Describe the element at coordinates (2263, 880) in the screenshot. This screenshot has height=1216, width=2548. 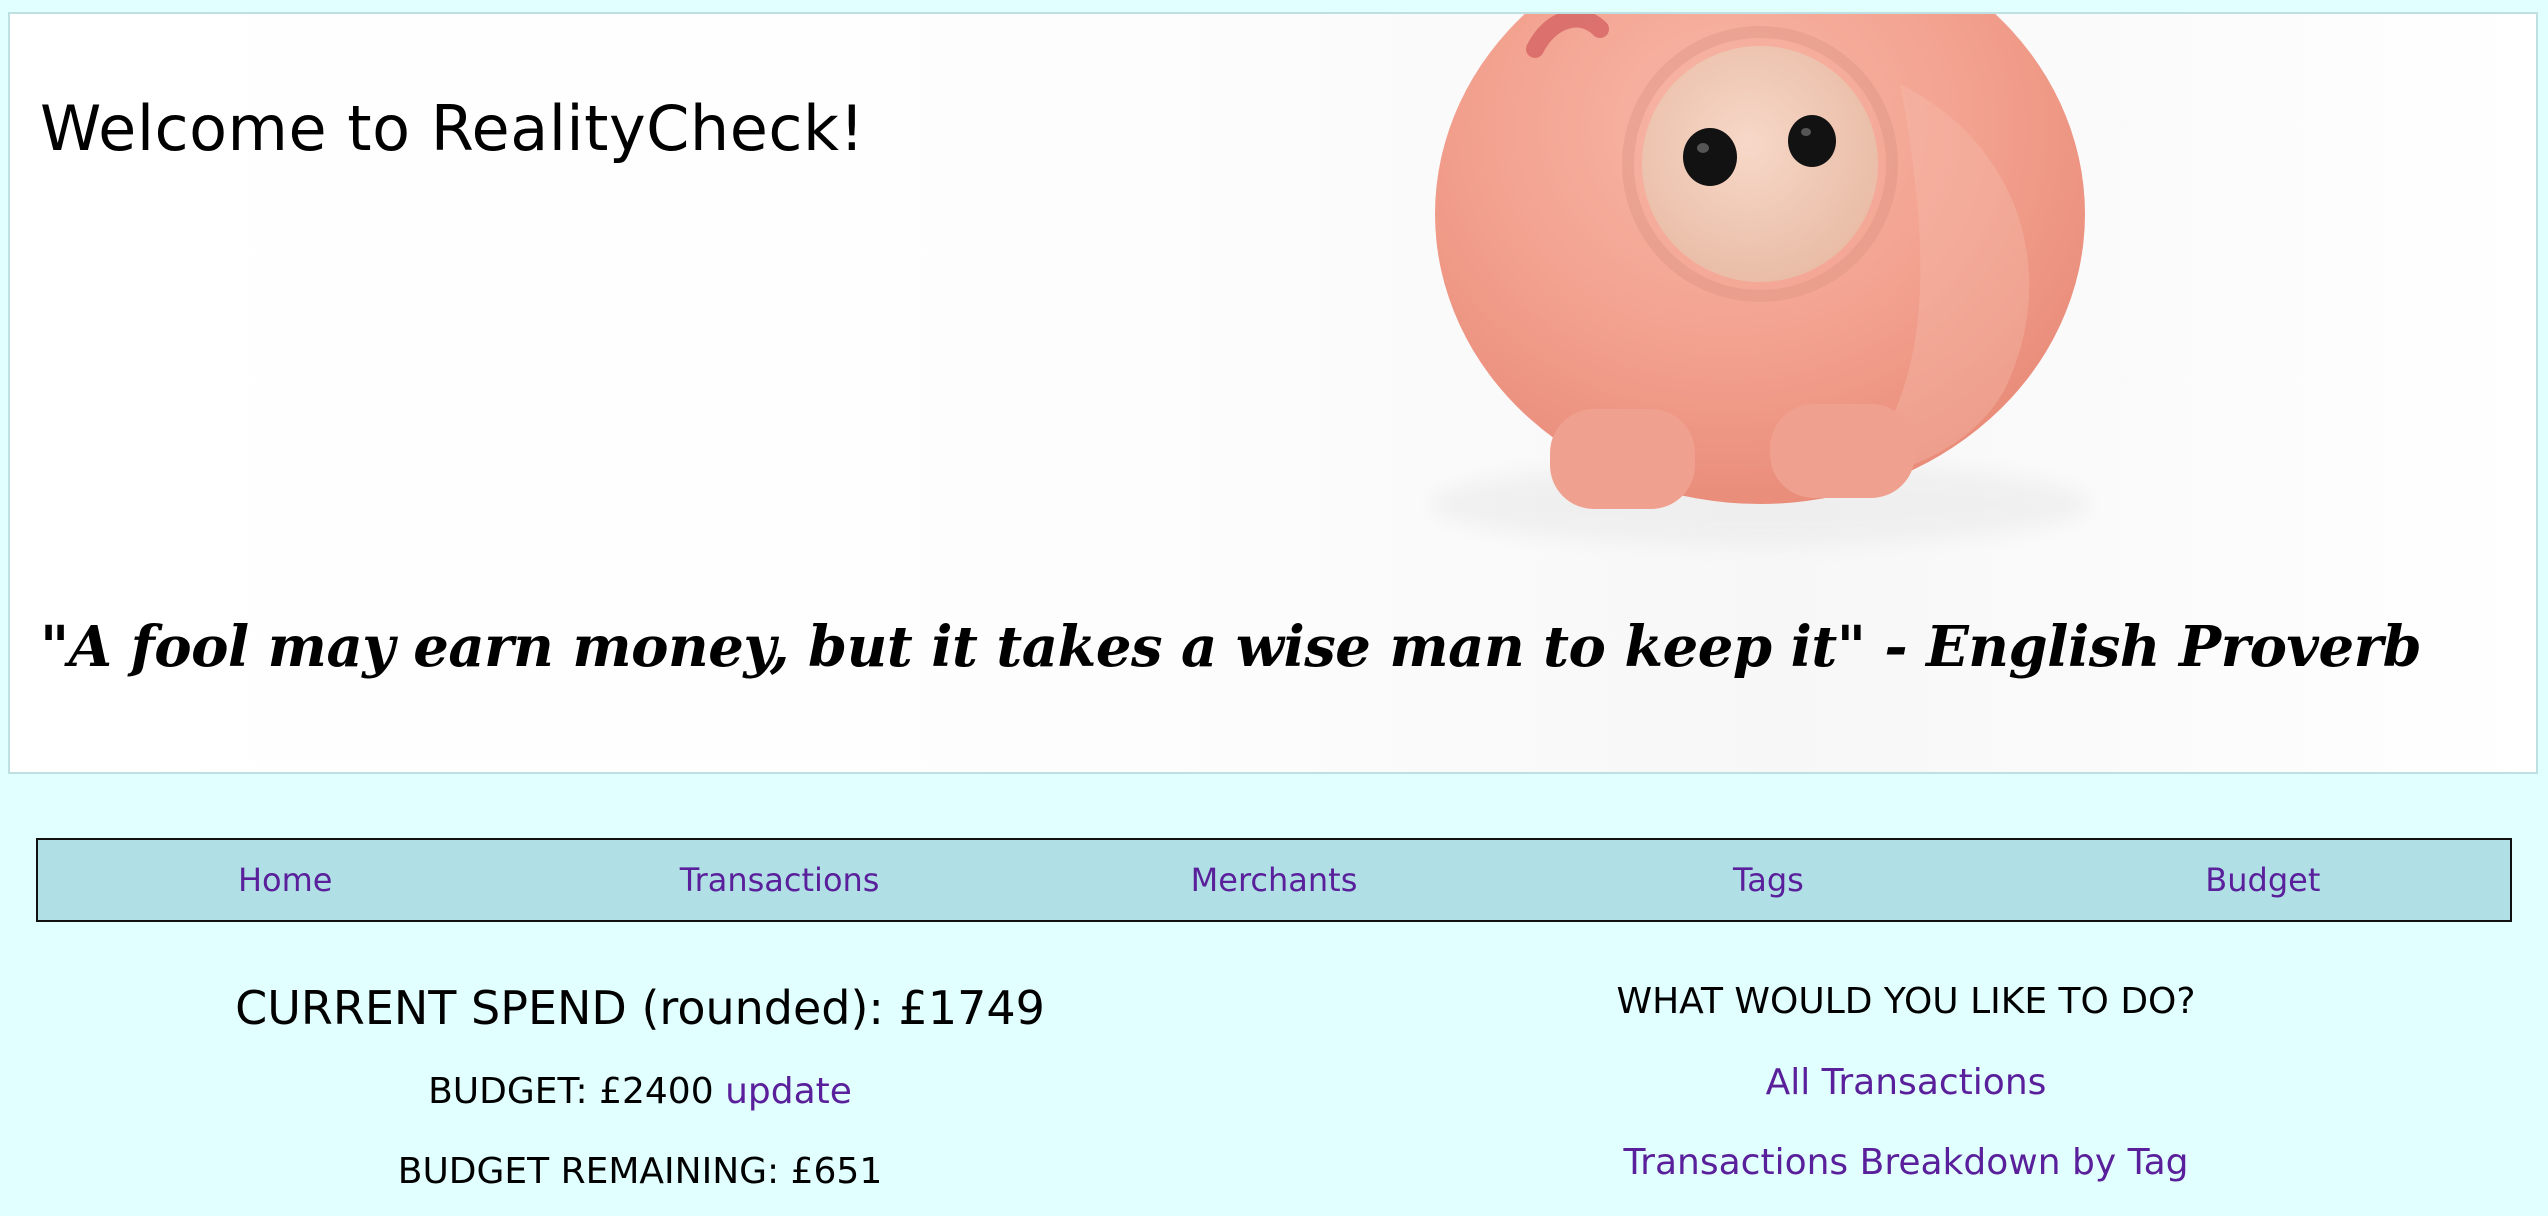
I see `nav-item-budget: Budget` at that location.